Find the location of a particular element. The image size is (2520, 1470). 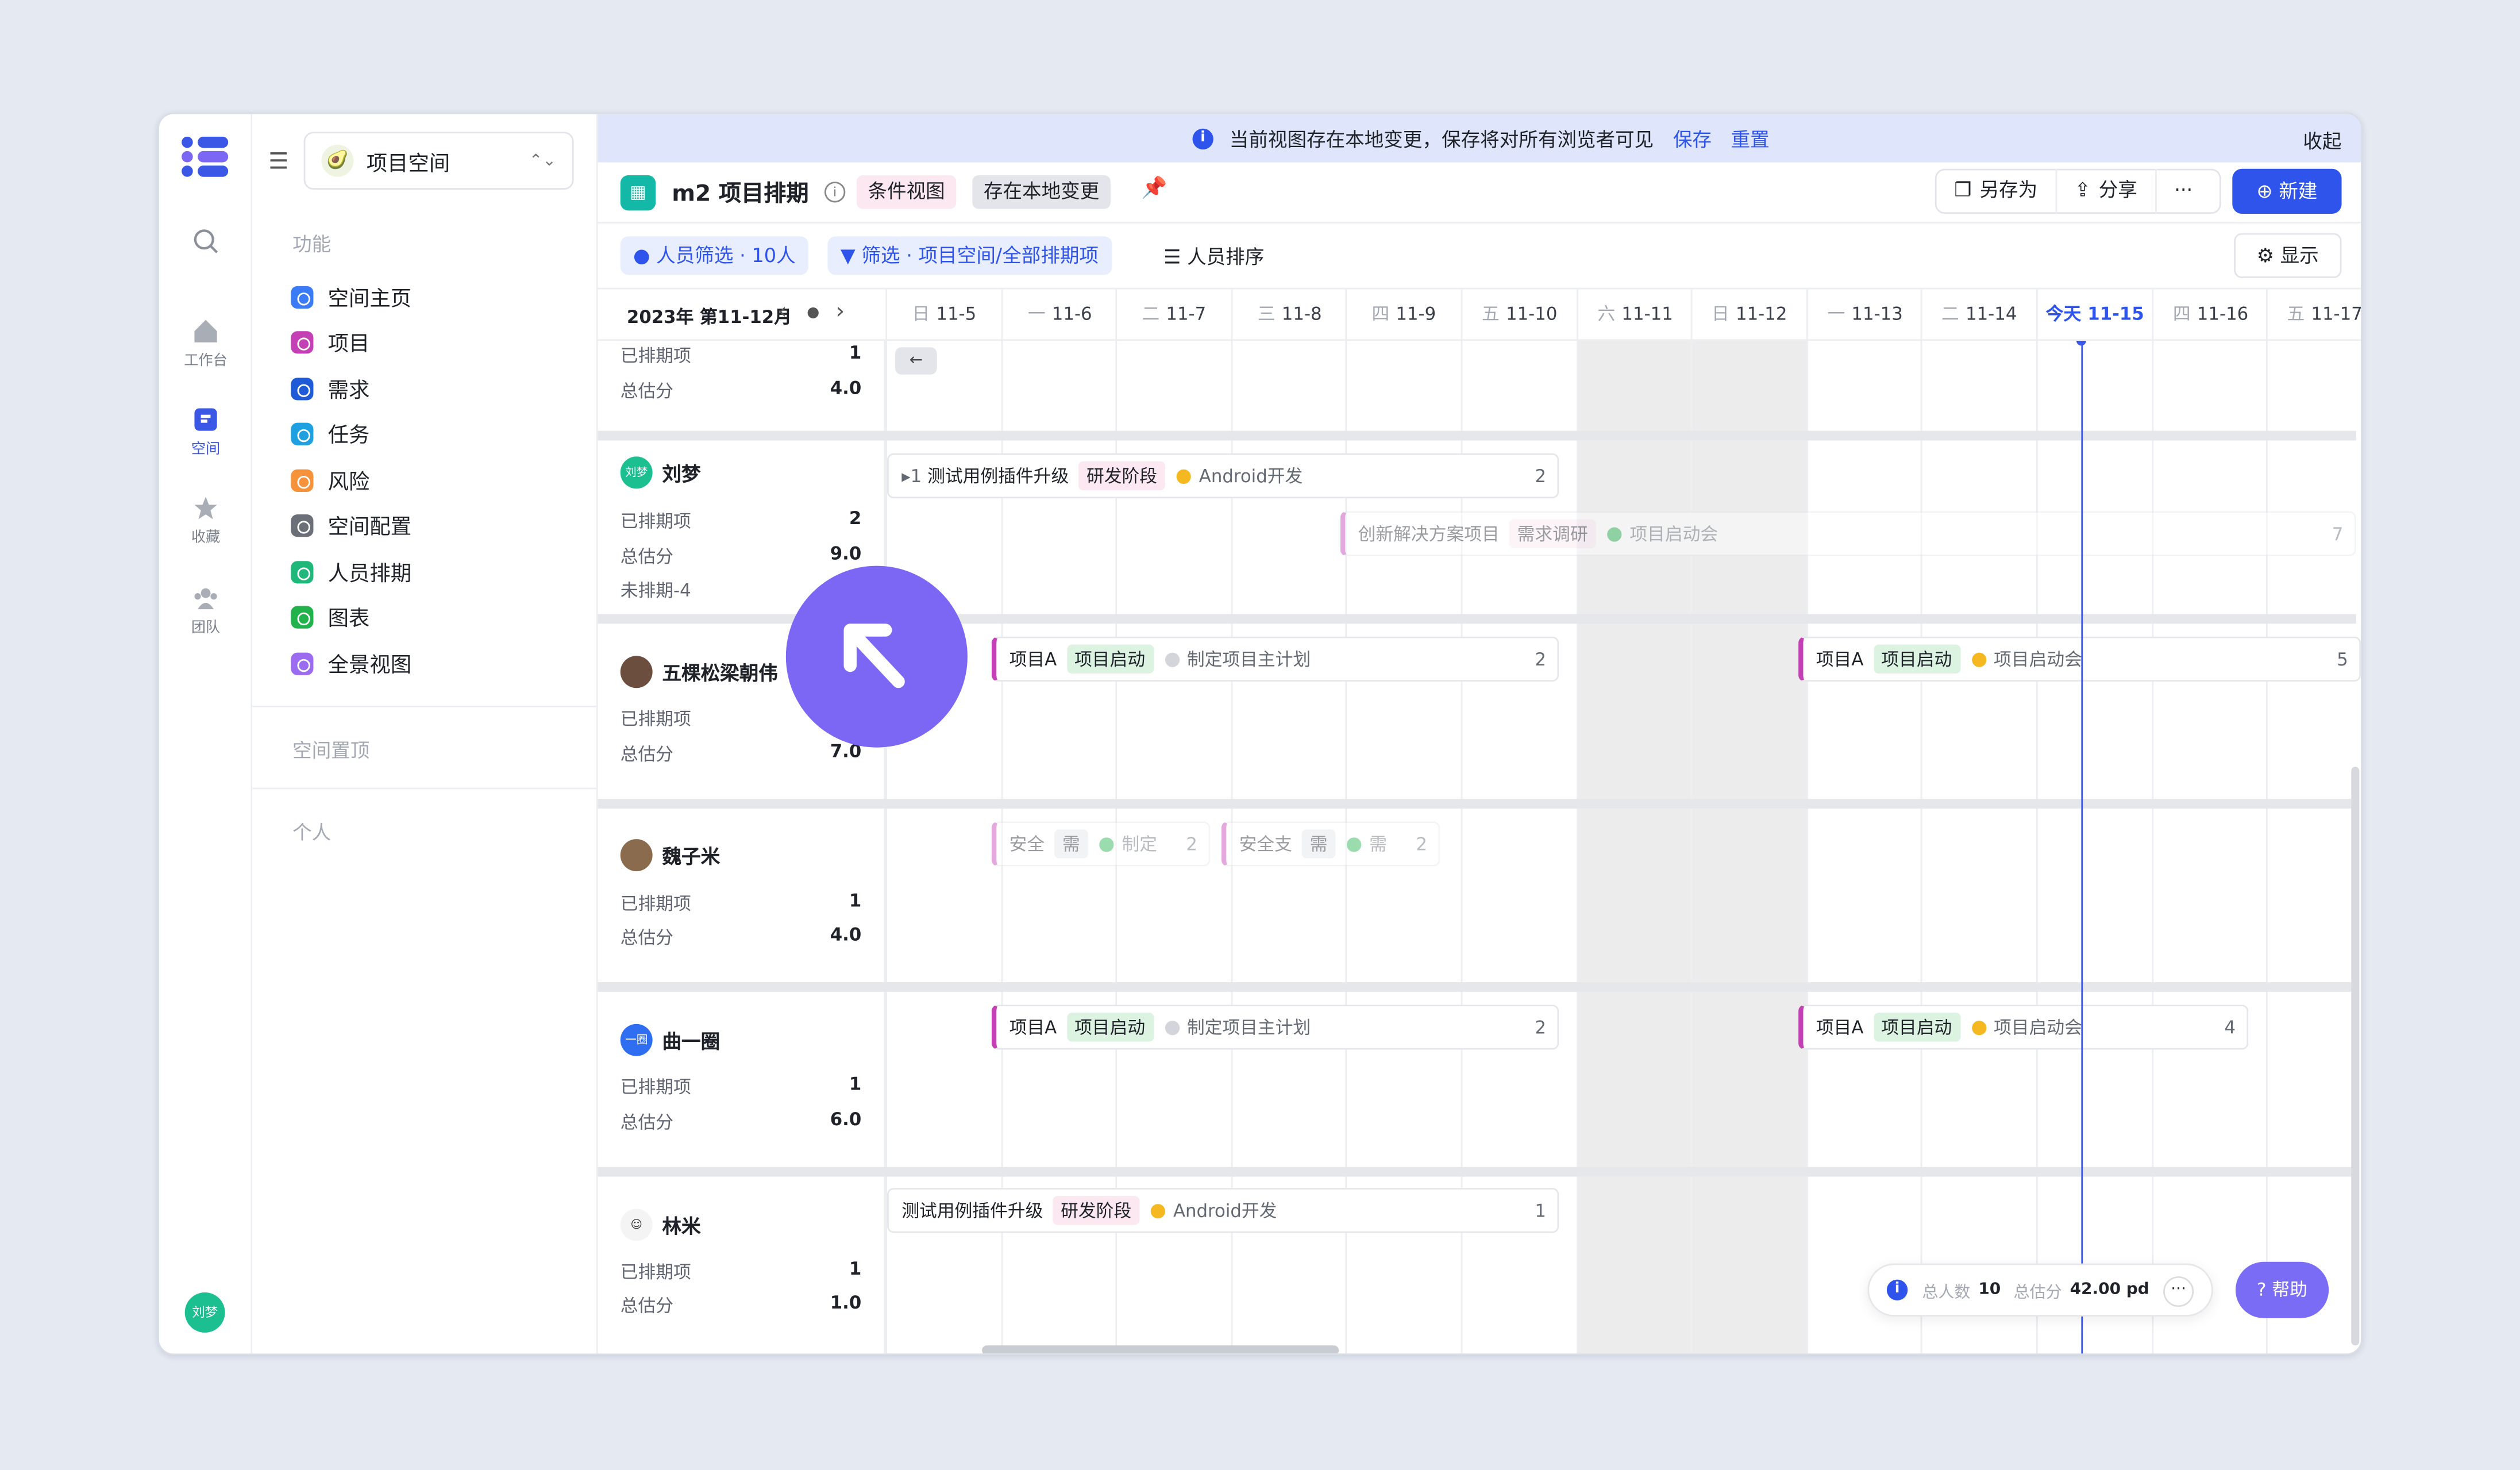

team-icon is located at coordinates (206, 599).